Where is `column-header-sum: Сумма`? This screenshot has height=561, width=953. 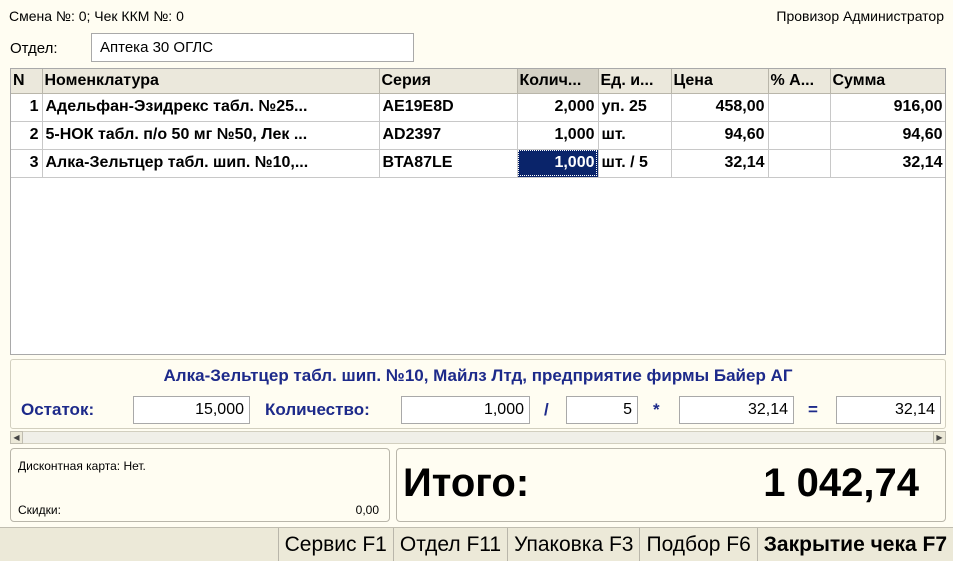 column-header-sum: Сумма is located at coordinates (887, 81).